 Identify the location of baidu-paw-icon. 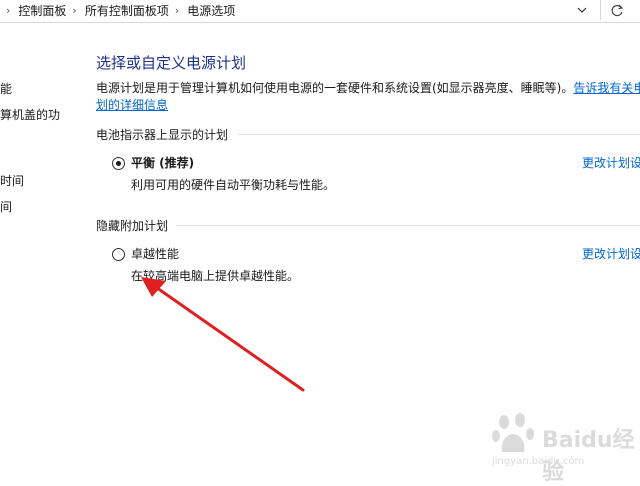
(513, 432).